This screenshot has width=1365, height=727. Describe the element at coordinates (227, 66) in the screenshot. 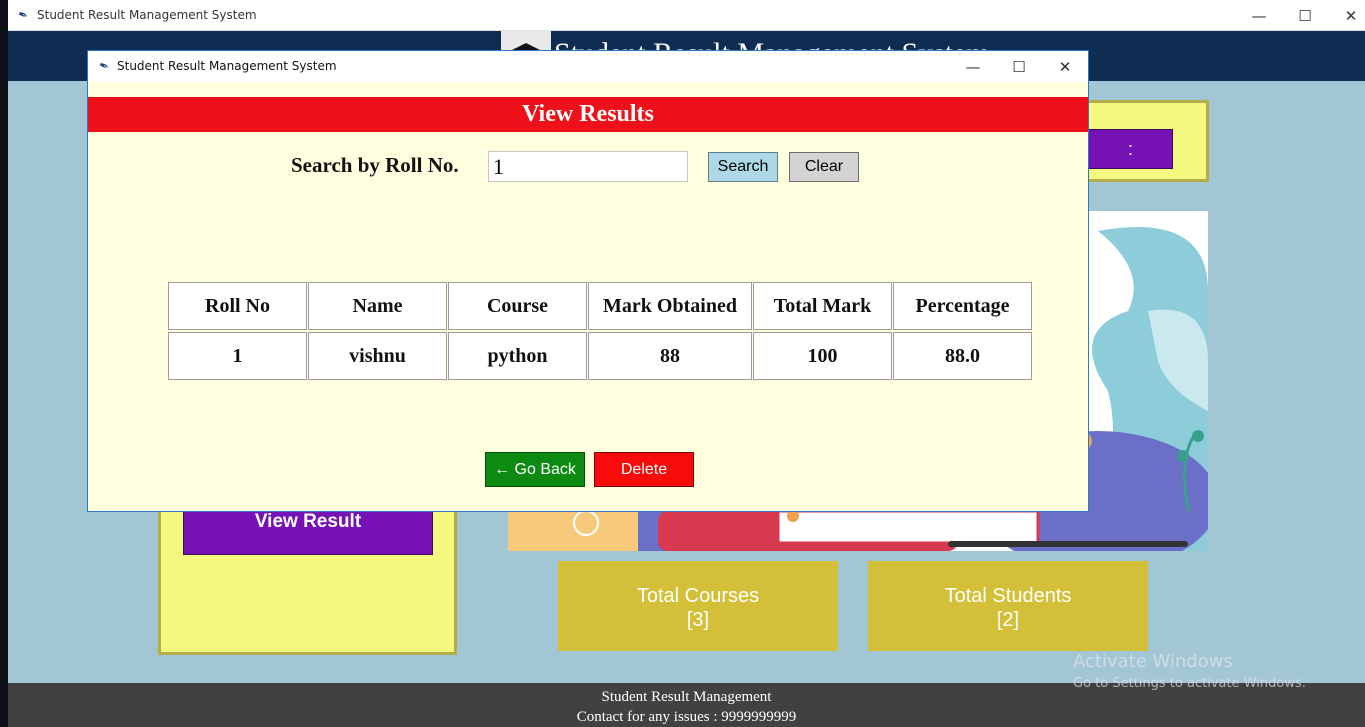

I see `popup-title: Student Result Management System` at that location.